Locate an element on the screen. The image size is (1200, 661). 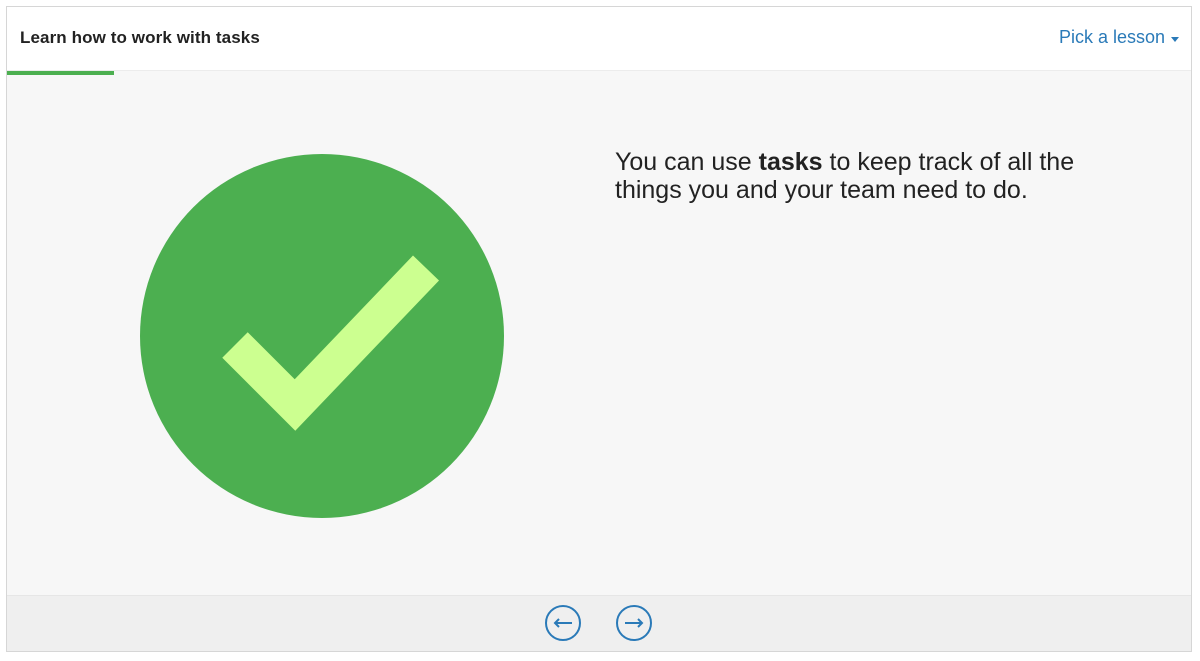
previous-button is located at coordinates (563, 623).